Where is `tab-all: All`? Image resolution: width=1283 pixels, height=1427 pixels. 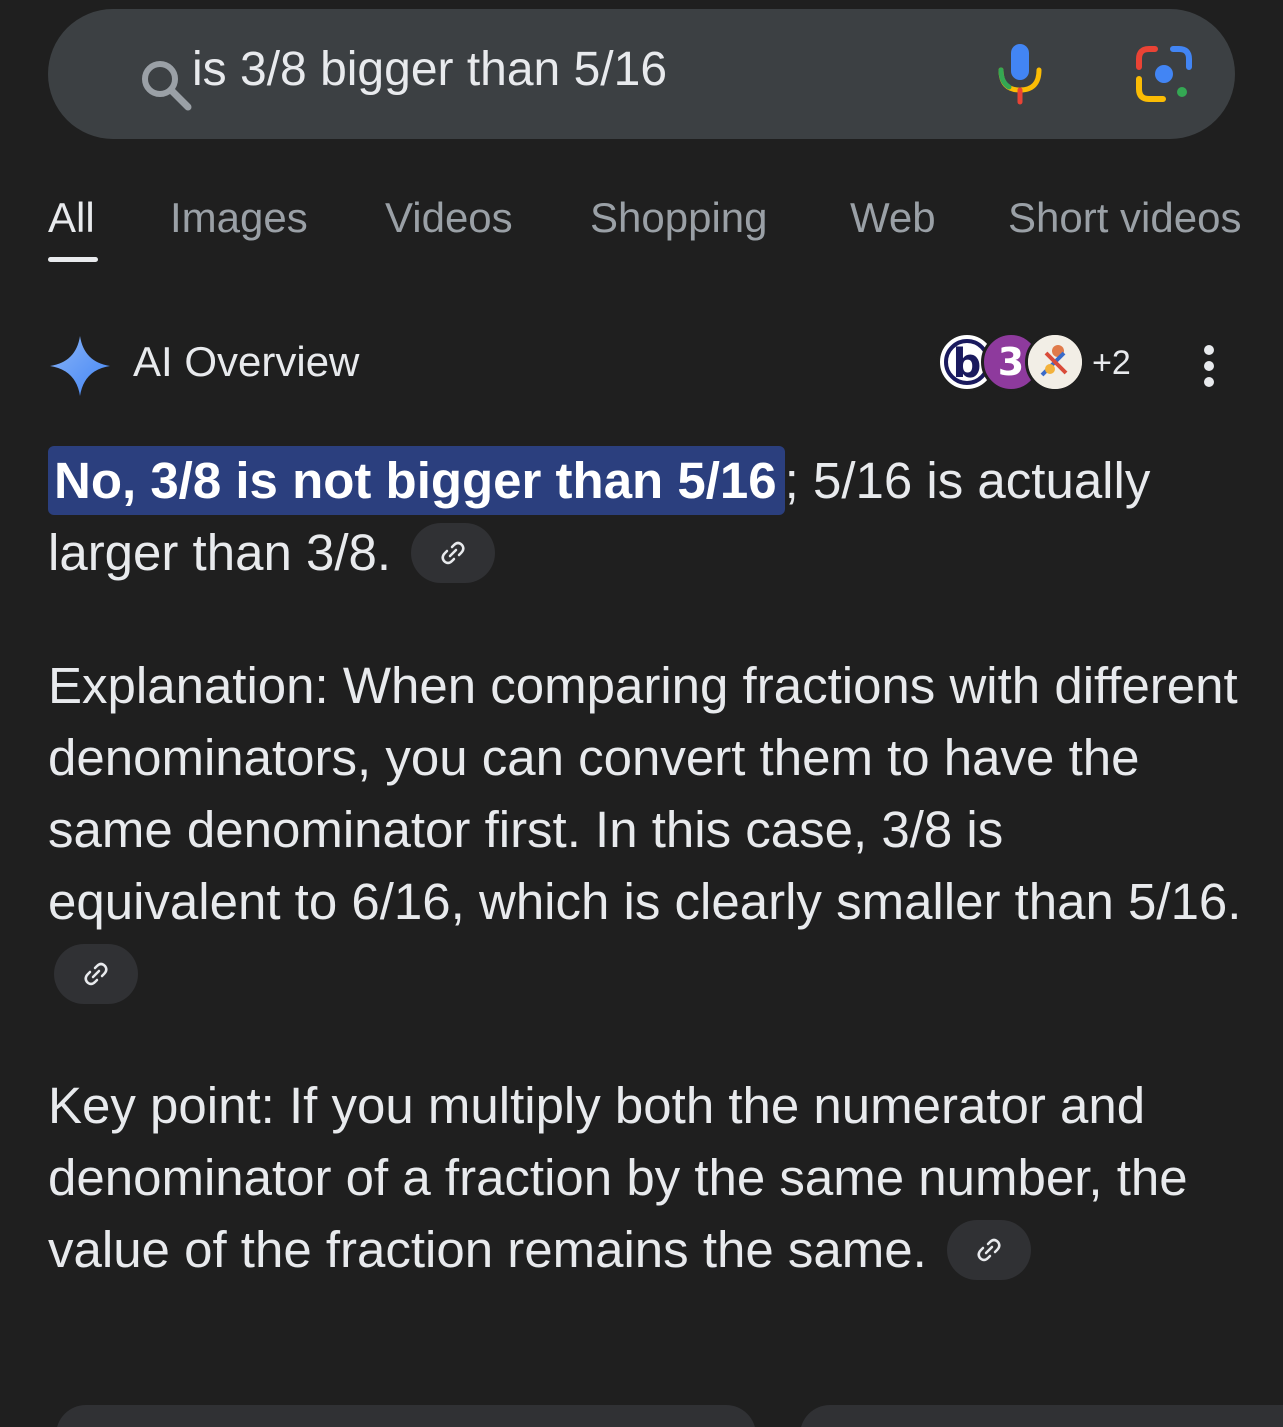 tab-all: All is located at coordinates (71, 218).